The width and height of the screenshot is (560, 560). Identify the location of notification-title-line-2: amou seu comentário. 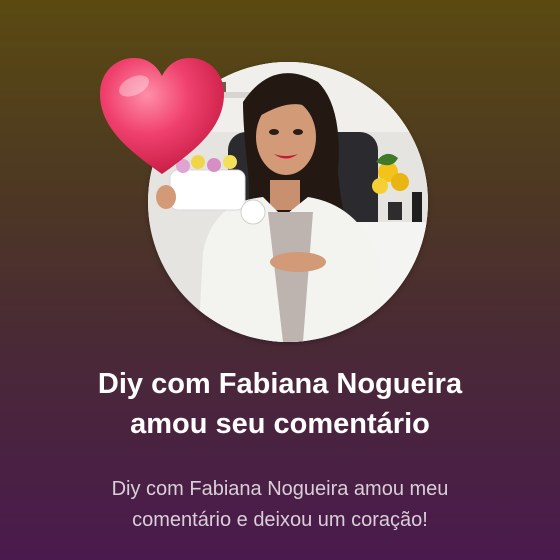
(280, 424).